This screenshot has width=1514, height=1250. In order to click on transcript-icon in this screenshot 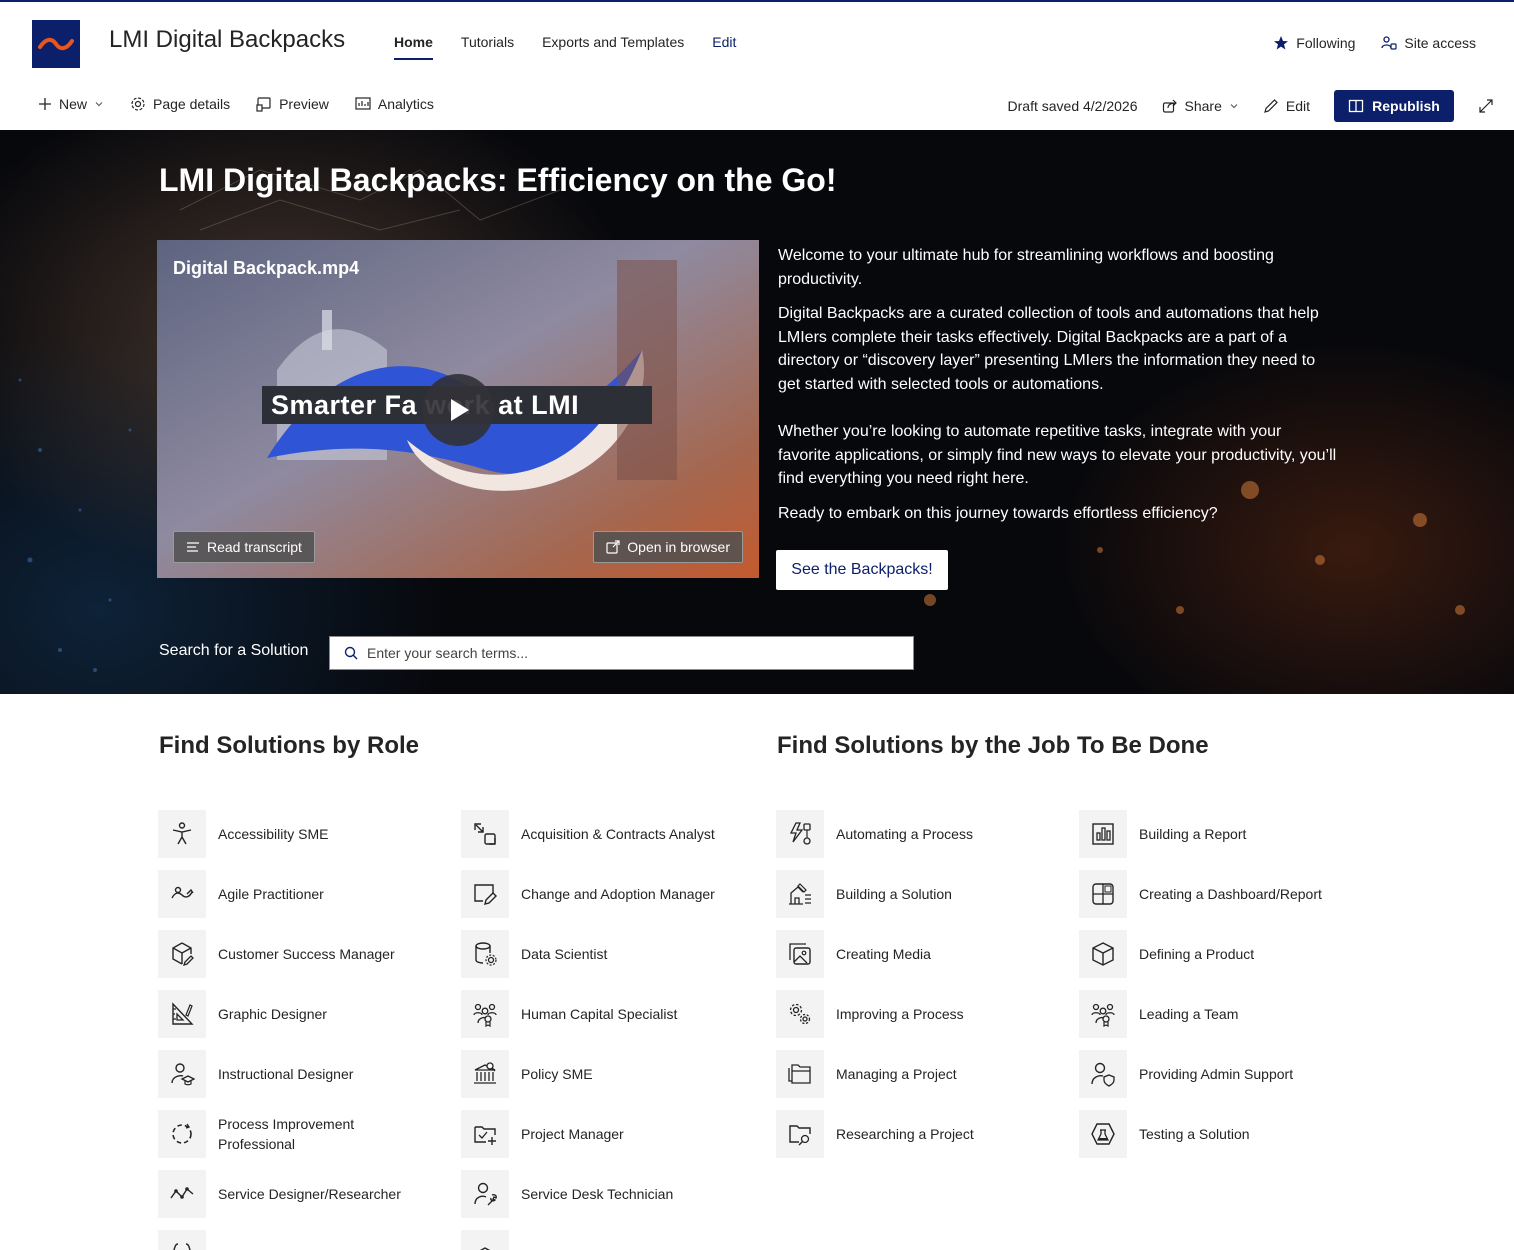, I will do `click(193, 547)`.